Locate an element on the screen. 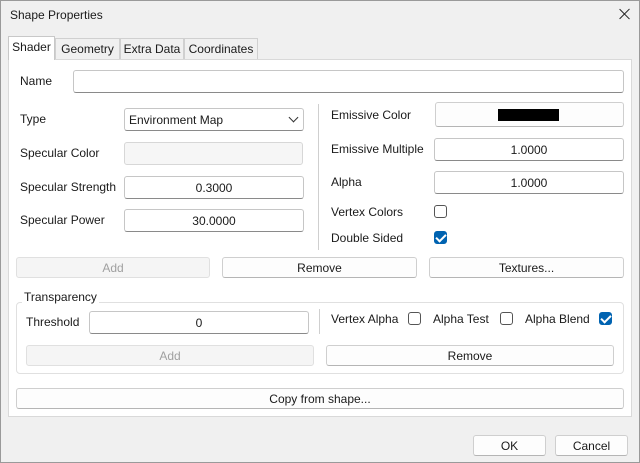 This screenshot has width=640, height=463. tab-extra-data: Extra Data is located at coordinates (152, 48).